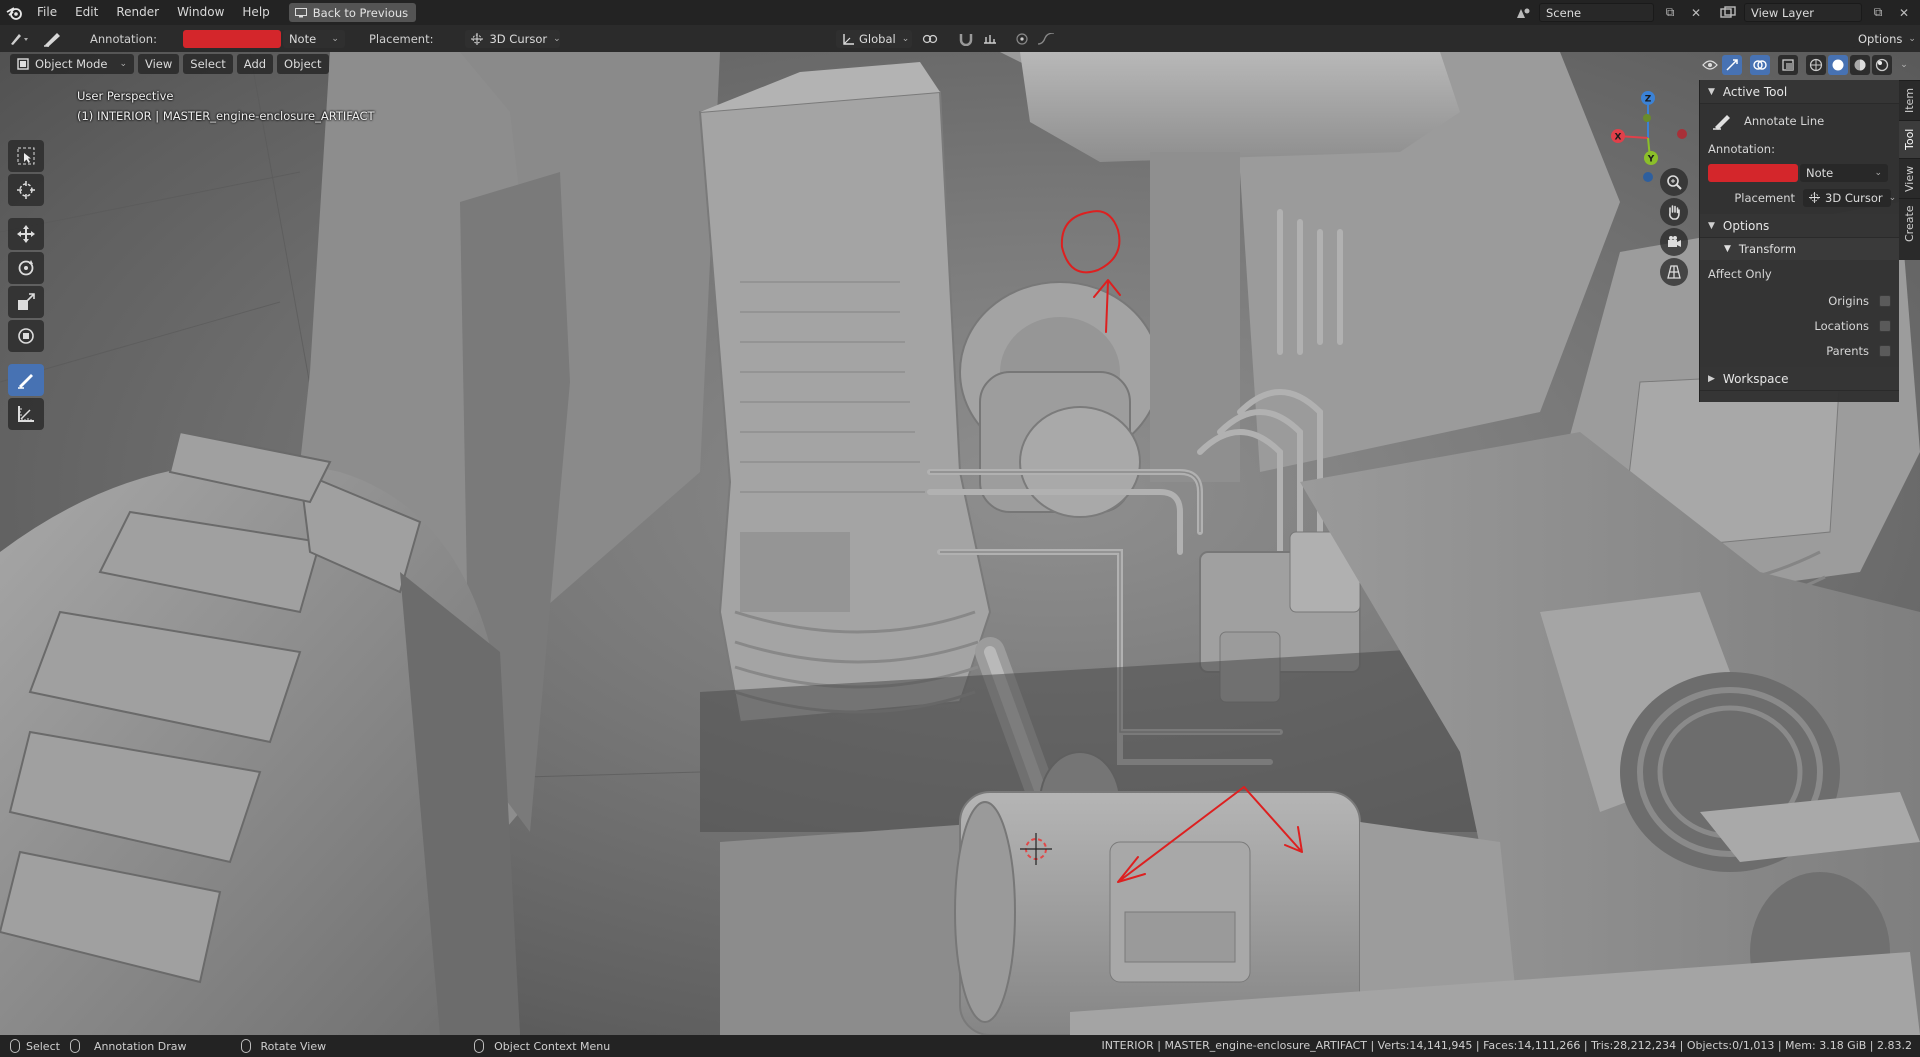 The image size is (1920, 1057). Describe the element at coordinates (1816, 65) in the screenshot. I see `wireframe-shading-icon` at that location.